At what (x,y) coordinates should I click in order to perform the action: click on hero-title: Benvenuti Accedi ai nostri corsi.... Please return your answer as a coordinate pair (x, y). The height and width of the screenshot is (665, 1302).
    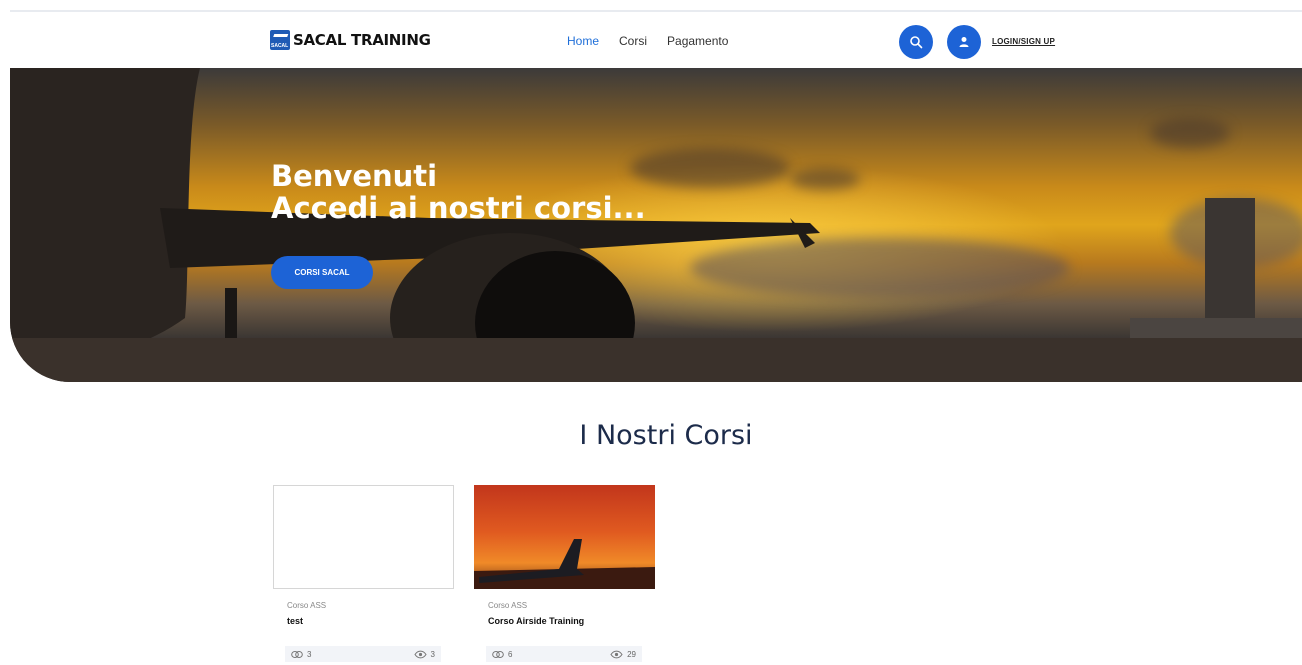
    Looking at the image, I should click on (458, 192).